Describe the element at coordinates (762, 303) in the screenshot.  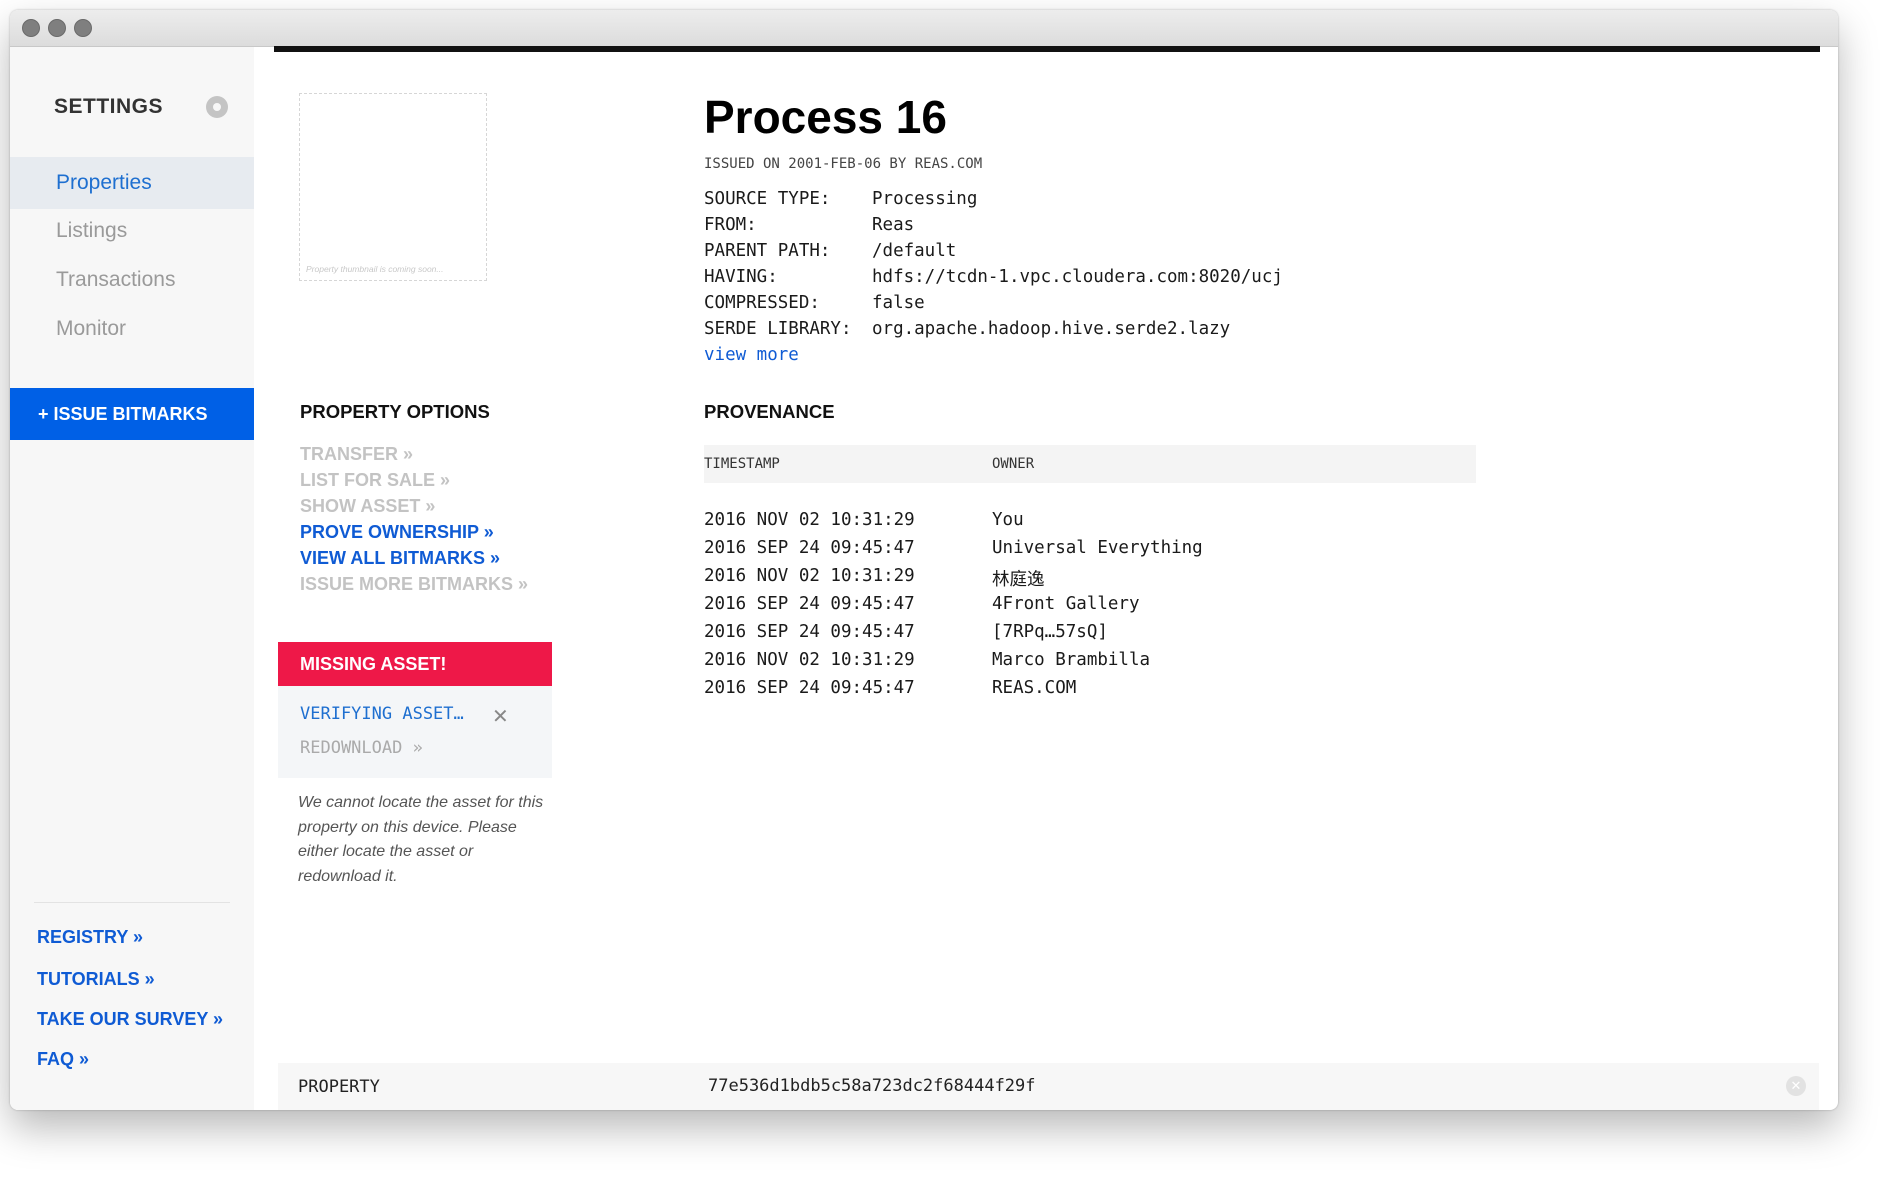
I see `meta-key: COMPRESSED:` at that location.